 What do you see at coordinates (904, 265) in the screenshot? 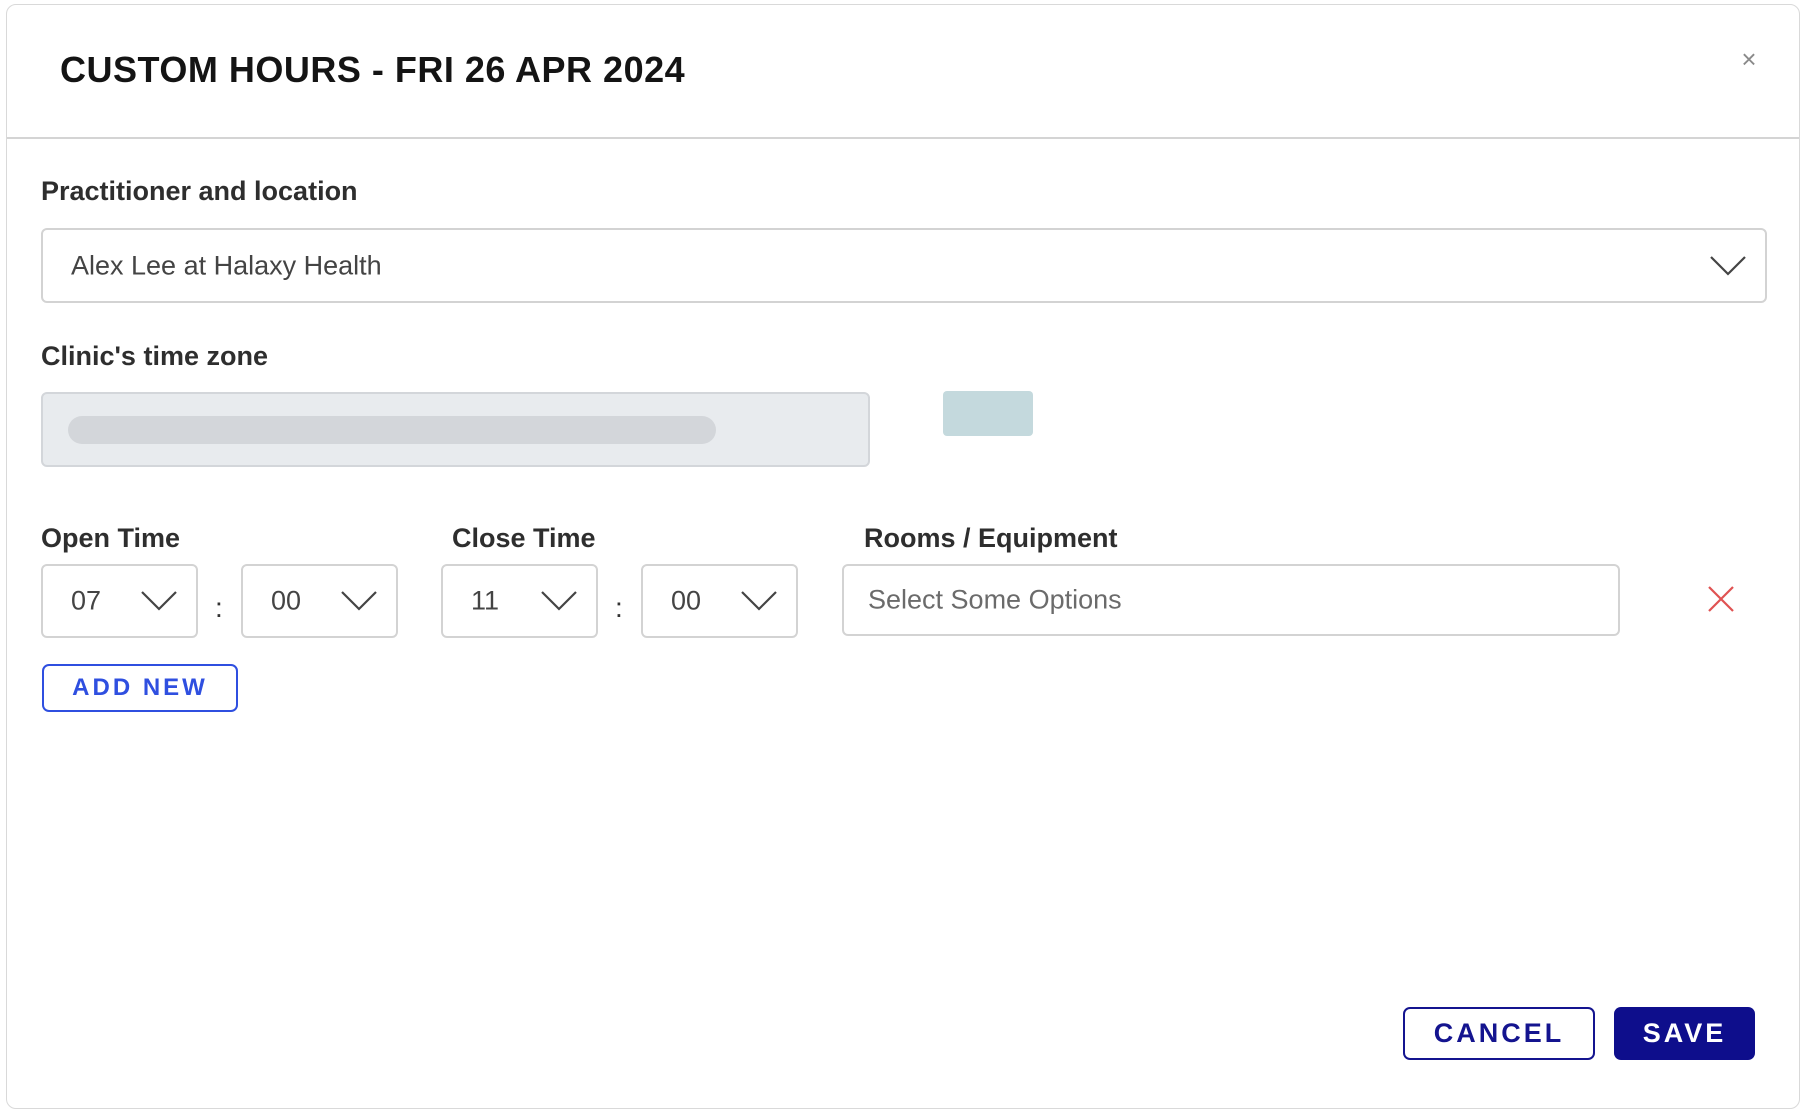
I see `practitioner-select: Alex Lee at Halaxy Health` at bounding box center [904, 265].